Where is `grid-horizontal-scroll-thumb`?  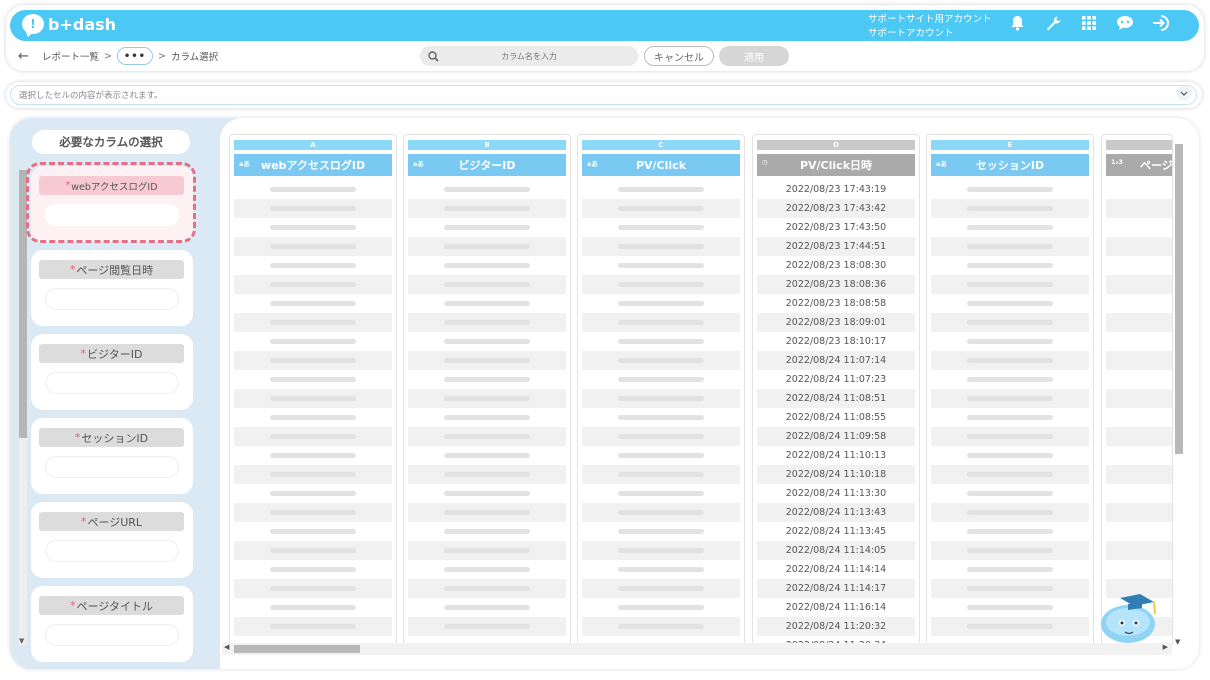 grid-horizontal-scroll-thumb is located at coordinates (297, 649).